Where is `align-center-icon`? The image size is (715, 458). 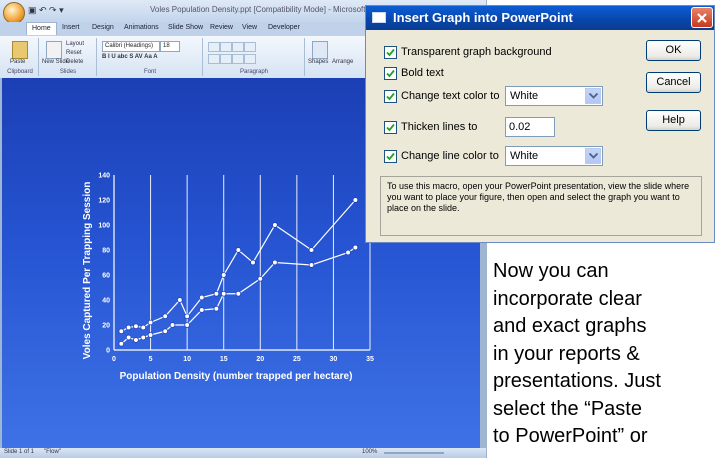
align-center-icon is located at coordinates (226, 59).